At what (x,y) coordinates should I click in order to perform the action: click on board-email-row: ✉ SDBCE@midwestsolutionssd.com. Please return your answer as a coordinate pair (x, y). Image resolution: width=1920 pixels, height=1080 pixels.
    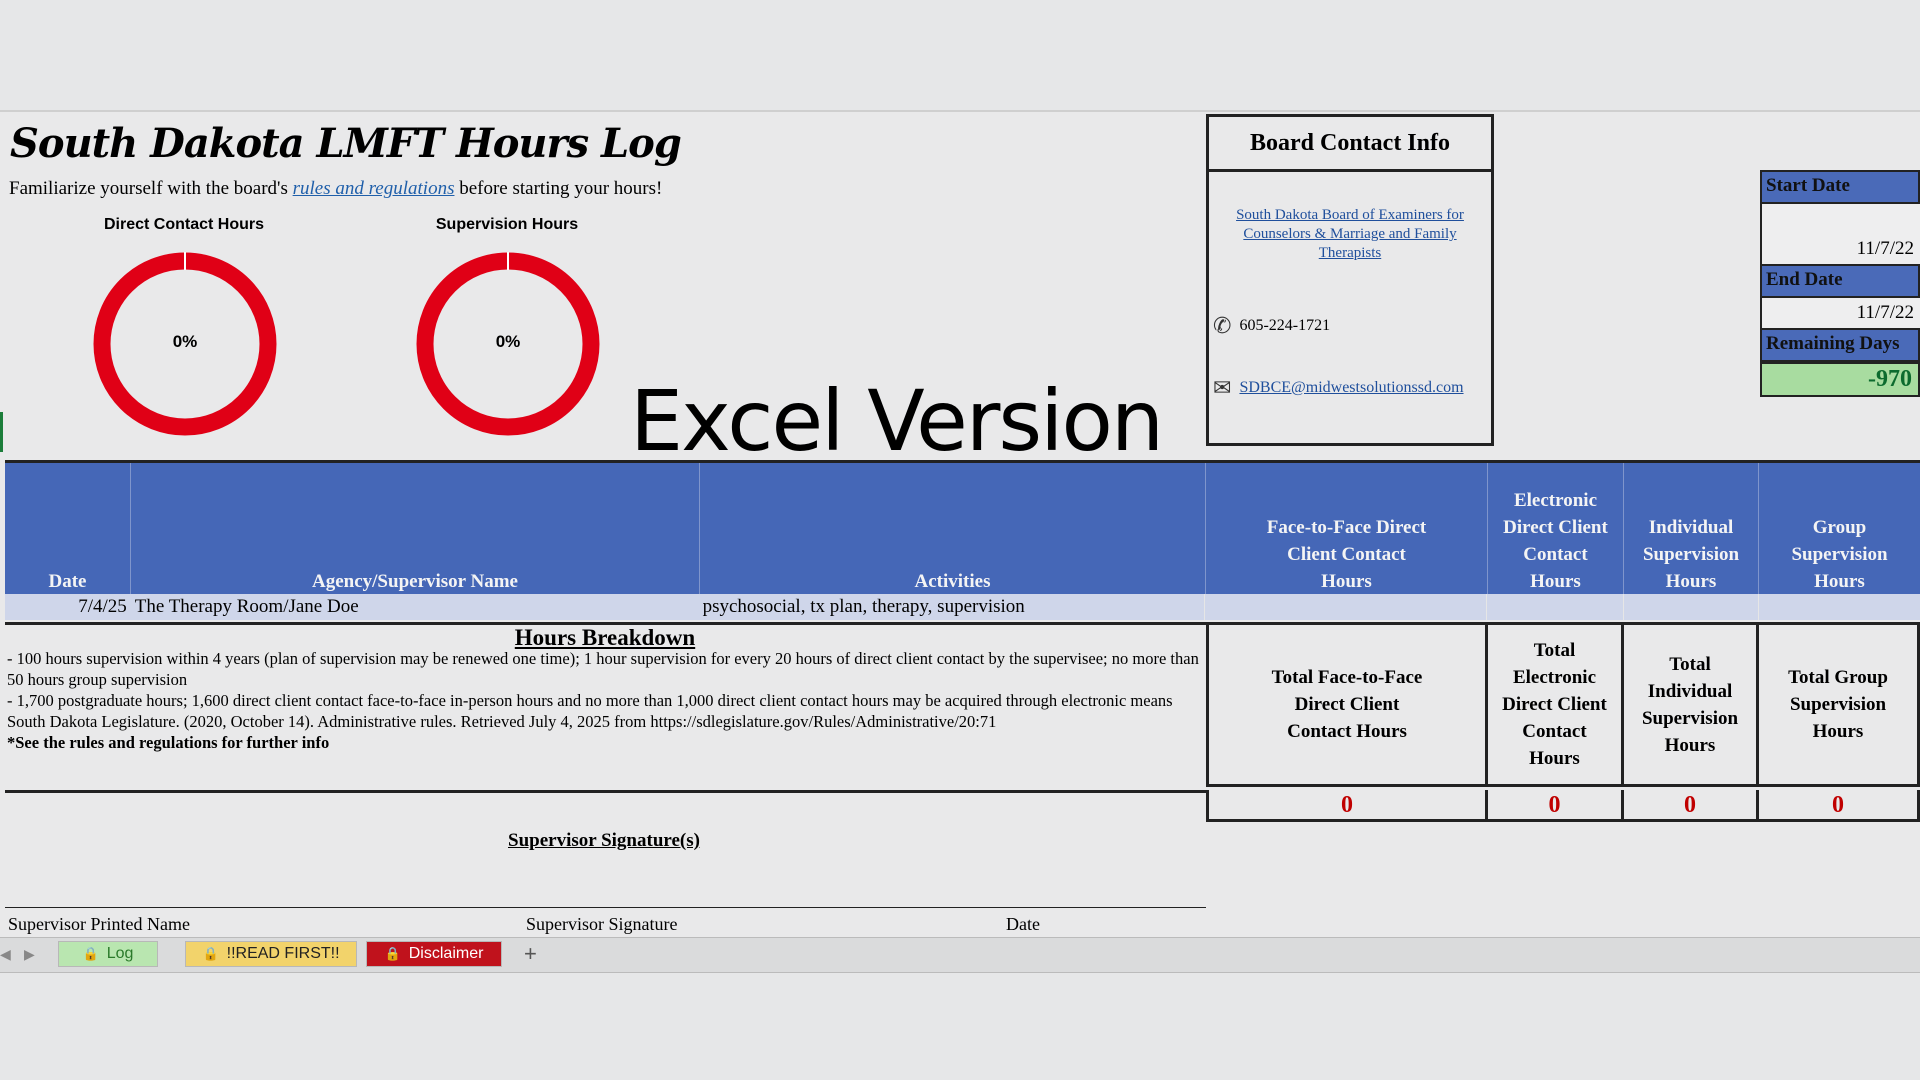
    Looking at the image, I should click on (1338, 388).